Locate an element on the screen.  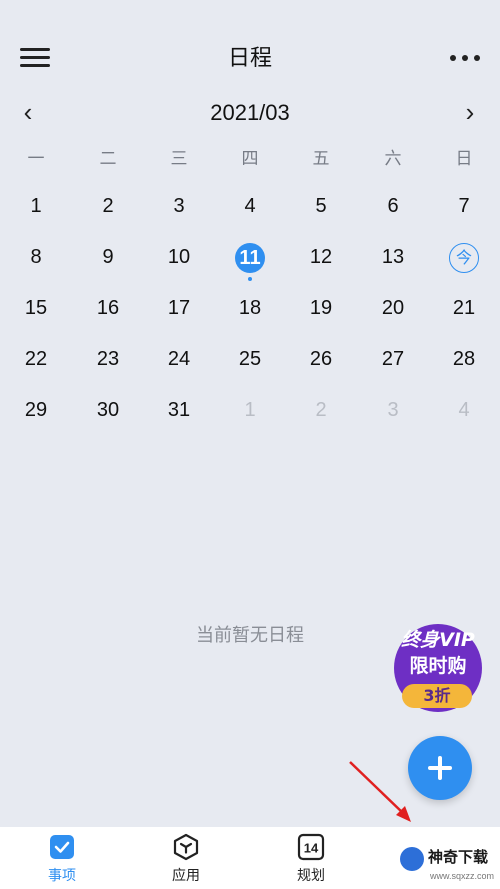
calendar-day: 22 is located at coordinates (36, 359).